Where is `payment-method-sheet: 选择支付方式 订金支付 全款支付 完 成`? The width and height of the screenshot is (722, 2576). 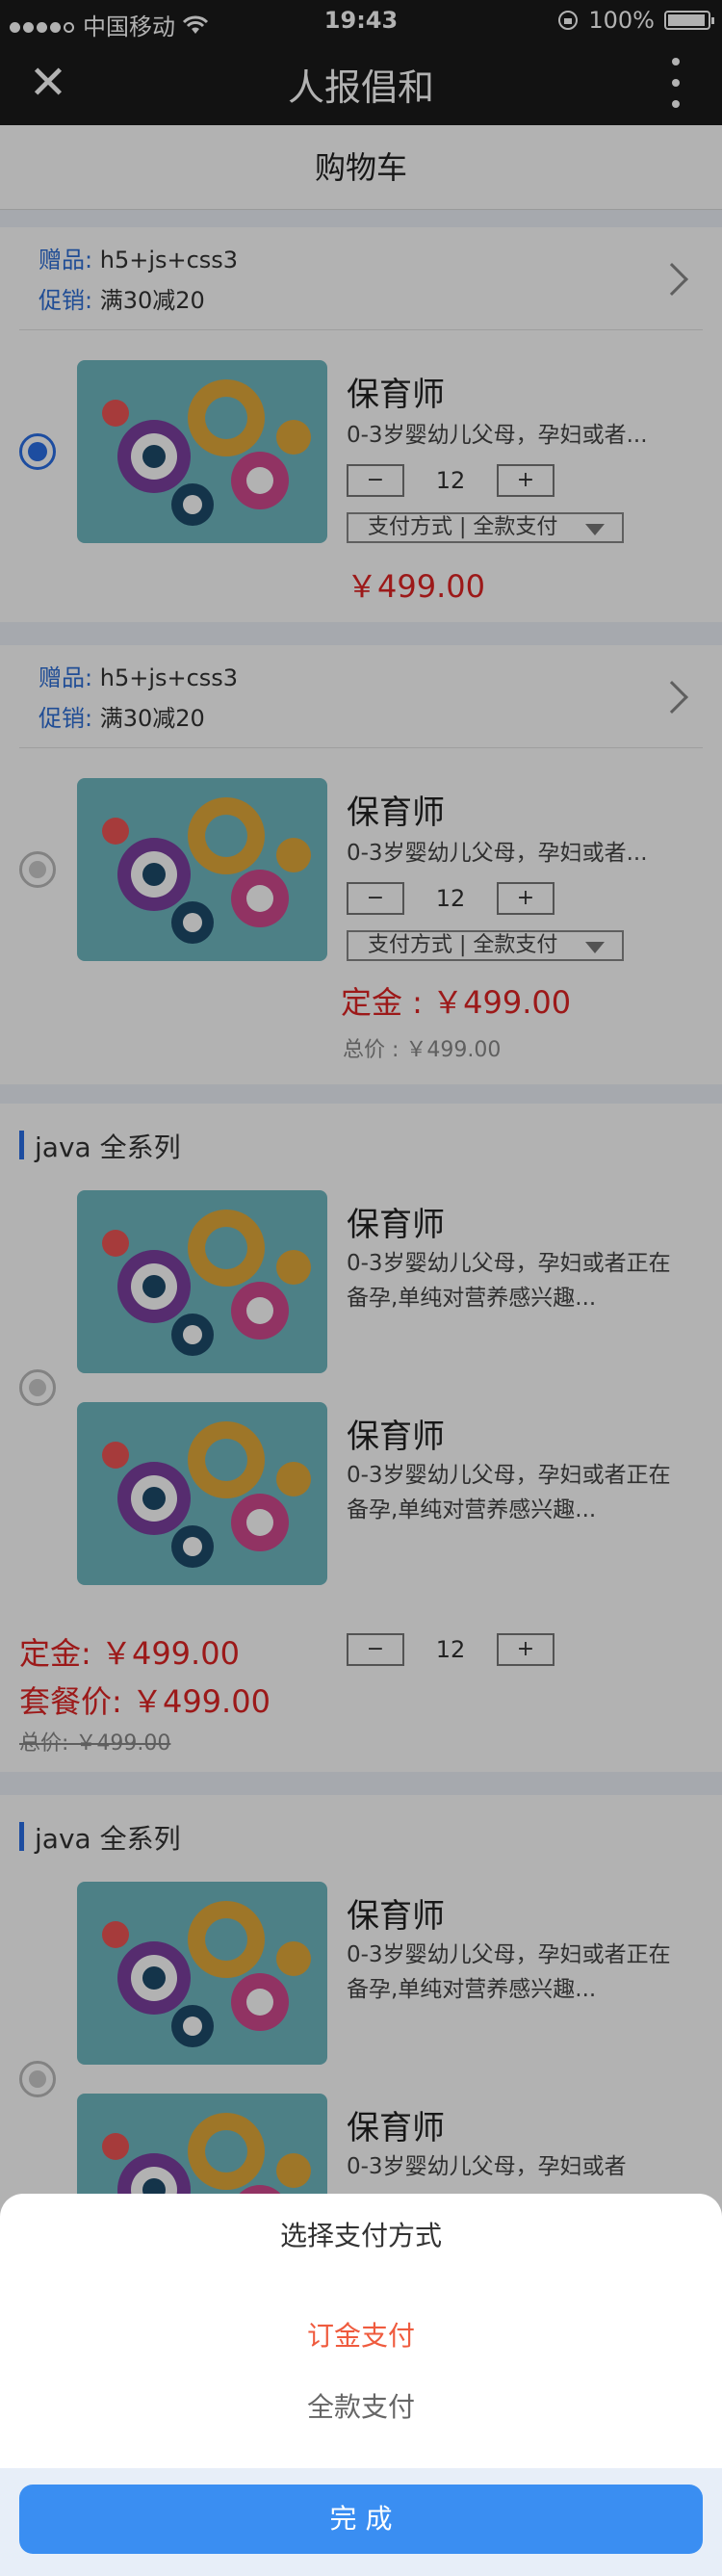
payment-method-sheet: 选择支付方式 订金支付 全款支付 完 成 is located at coordinates (361, 2385).